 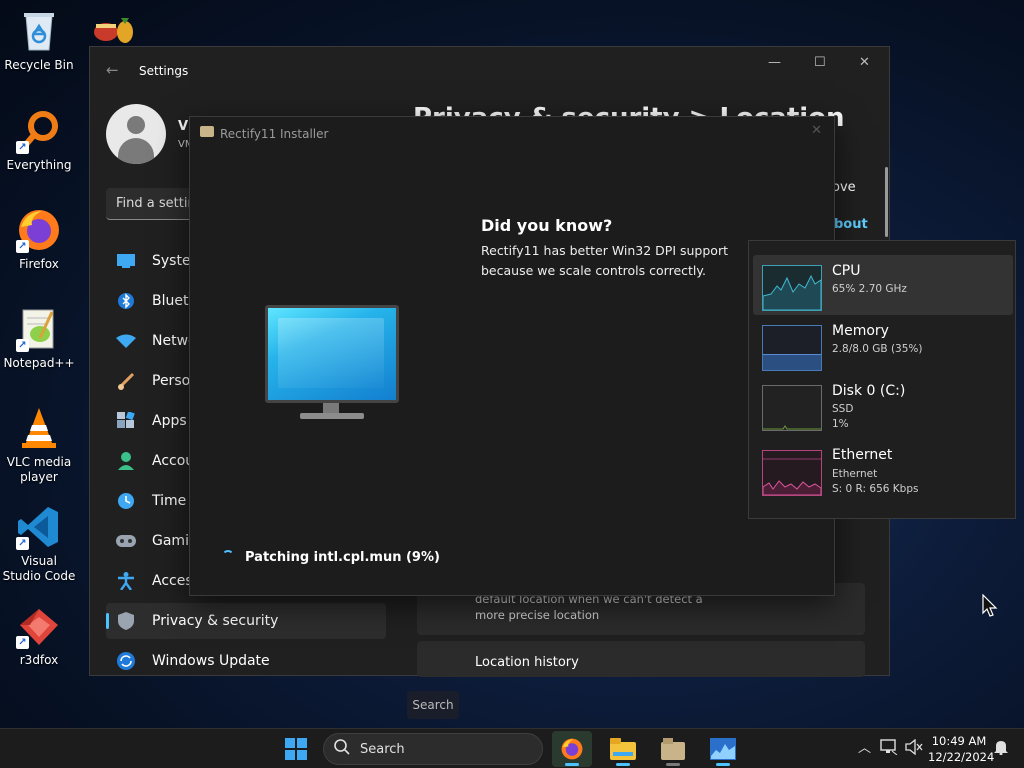 I want to click on brush-icon, so click(x=126, y=381).